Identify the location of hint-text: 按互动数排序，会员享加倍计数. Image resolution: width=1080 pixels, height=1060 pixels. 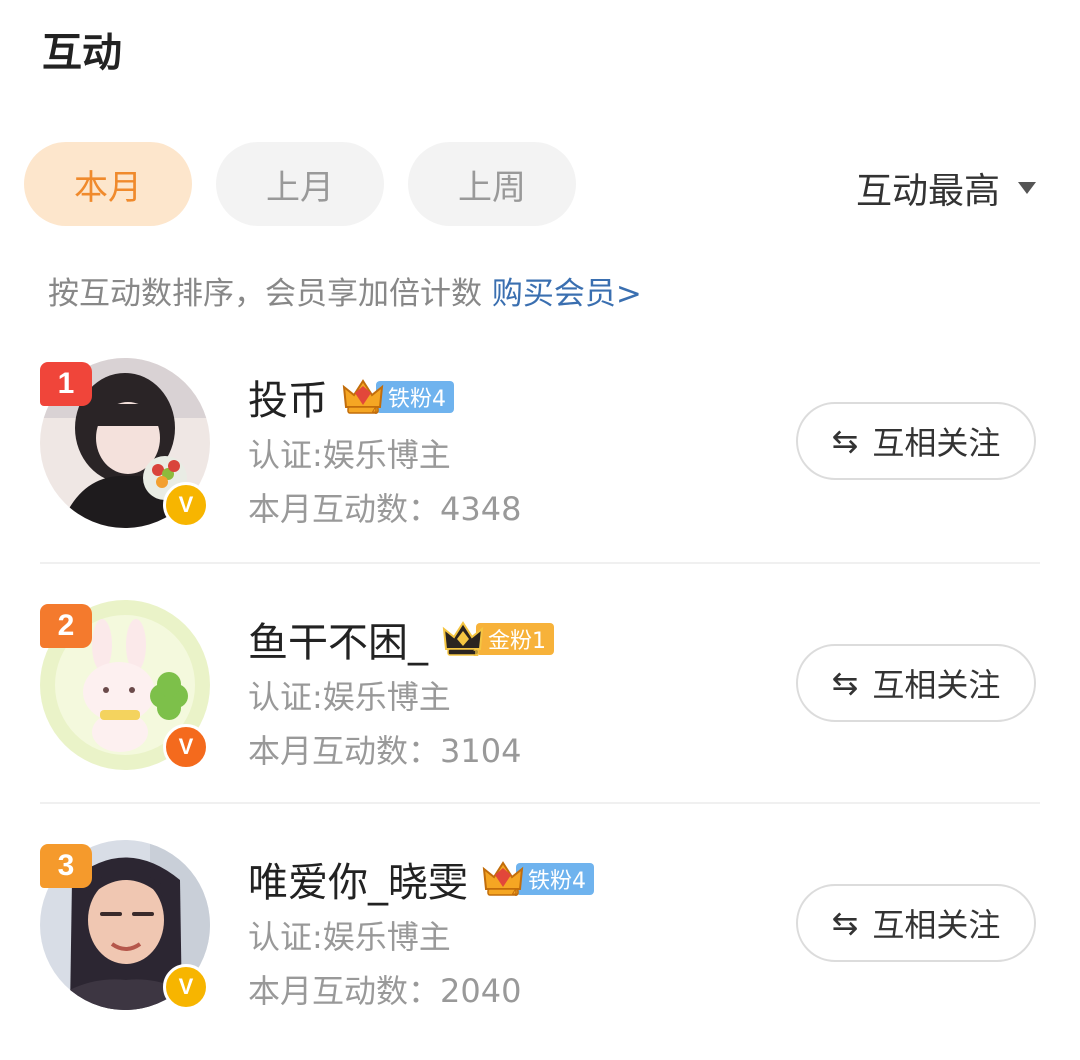
(270, 294).